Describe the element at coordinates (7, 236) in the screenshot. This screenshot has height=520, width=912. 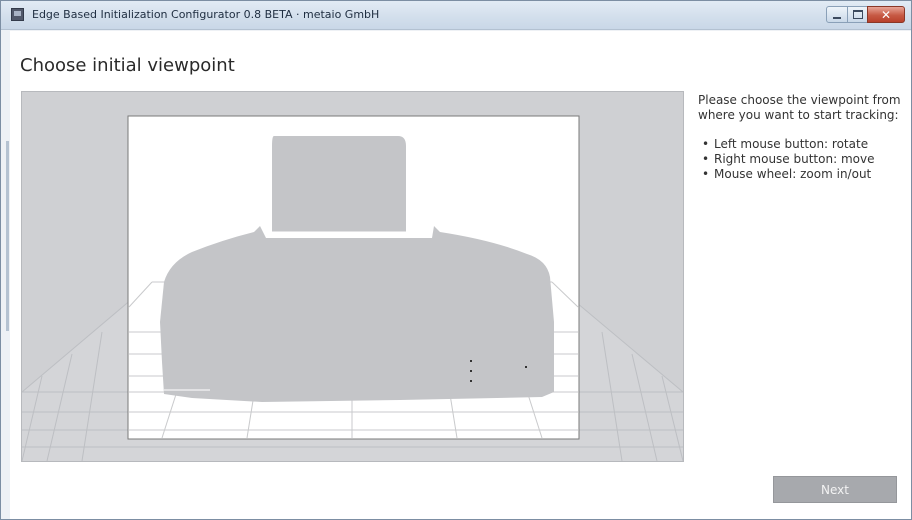
I see `window-frame-edge` at that location.